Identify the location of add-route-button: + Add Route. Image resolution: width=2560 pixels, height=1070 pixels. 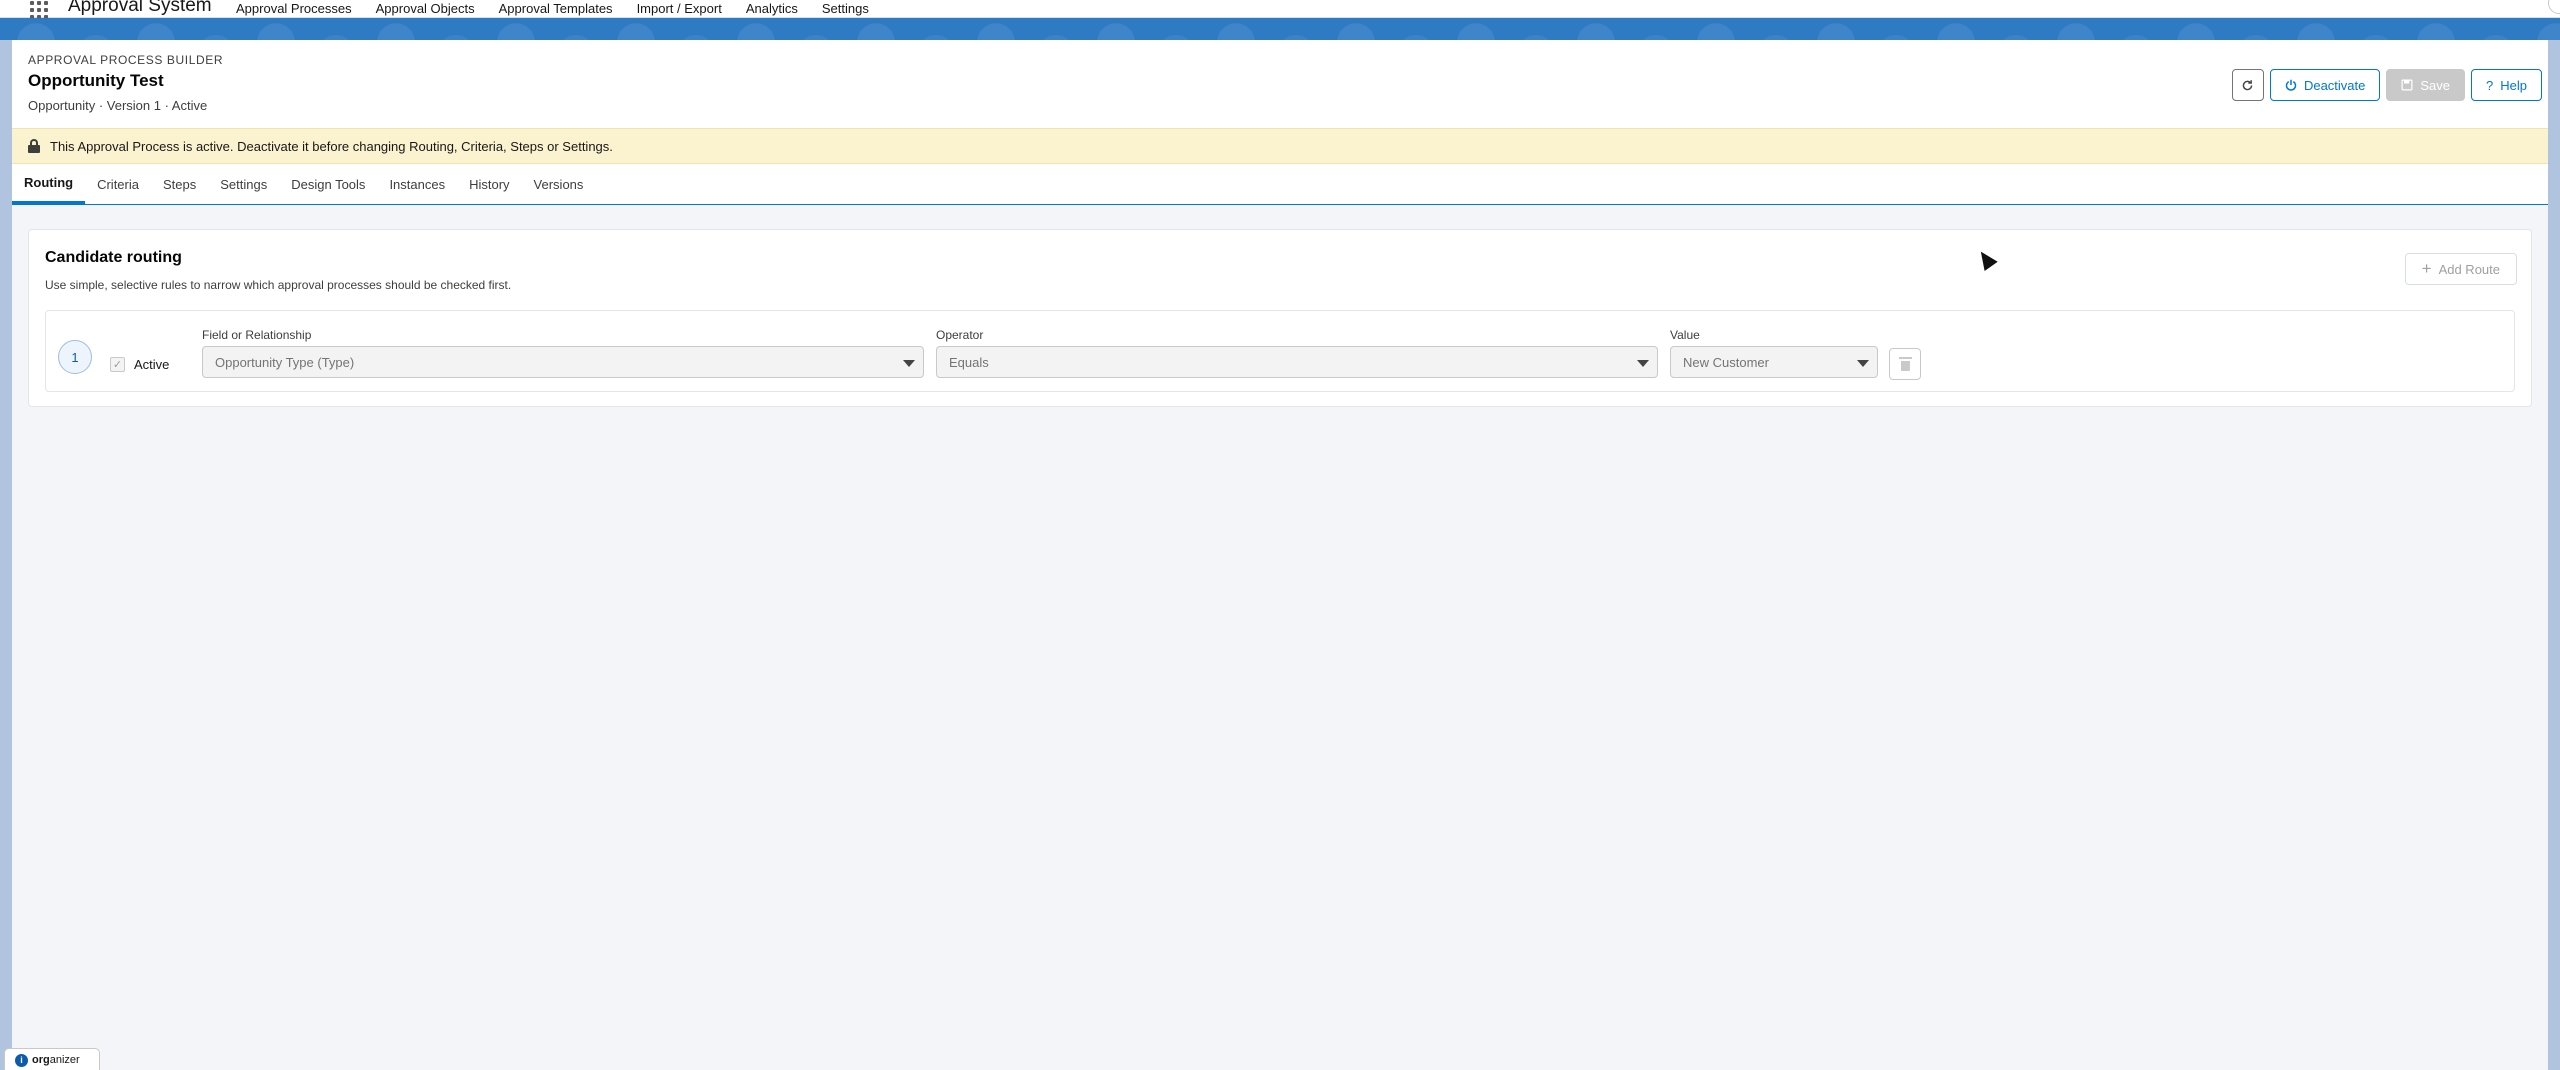
(2460, 269).